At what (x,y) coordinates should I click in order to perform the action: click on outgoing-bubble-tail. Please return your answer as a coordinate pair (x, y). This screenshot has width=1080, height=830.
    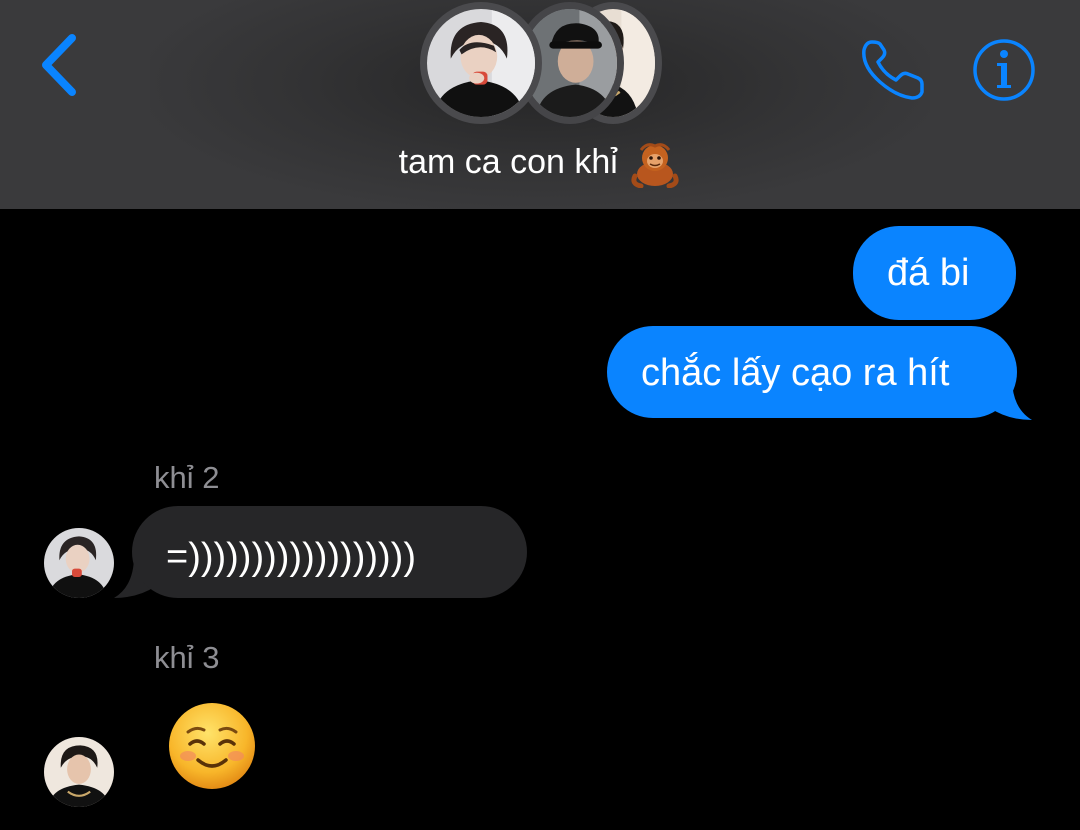
    Looking at the image, I should click on (1011, 399).